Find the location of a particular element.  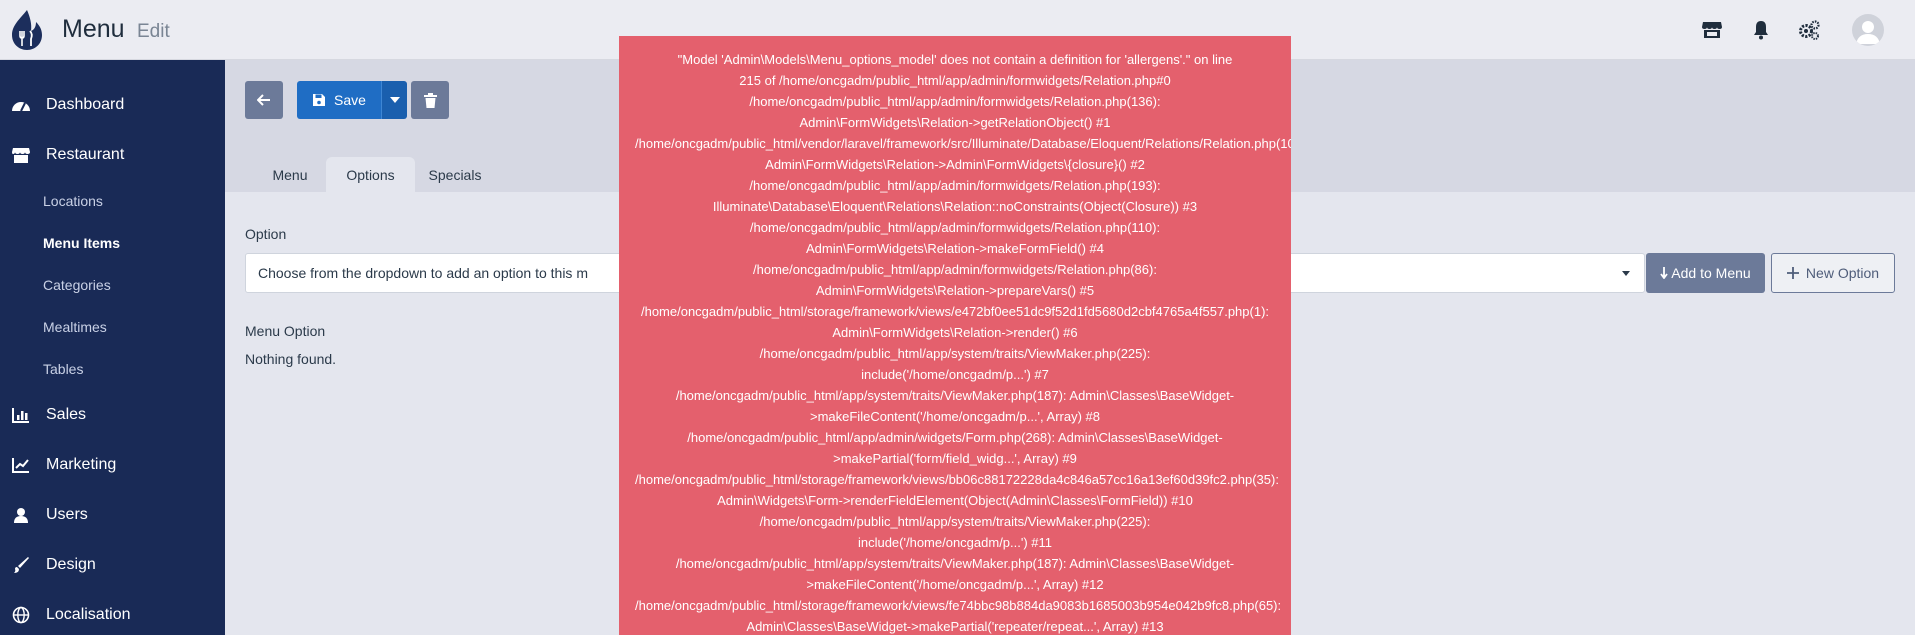

tab-menu: Menu is located at coordinates (290, 175).